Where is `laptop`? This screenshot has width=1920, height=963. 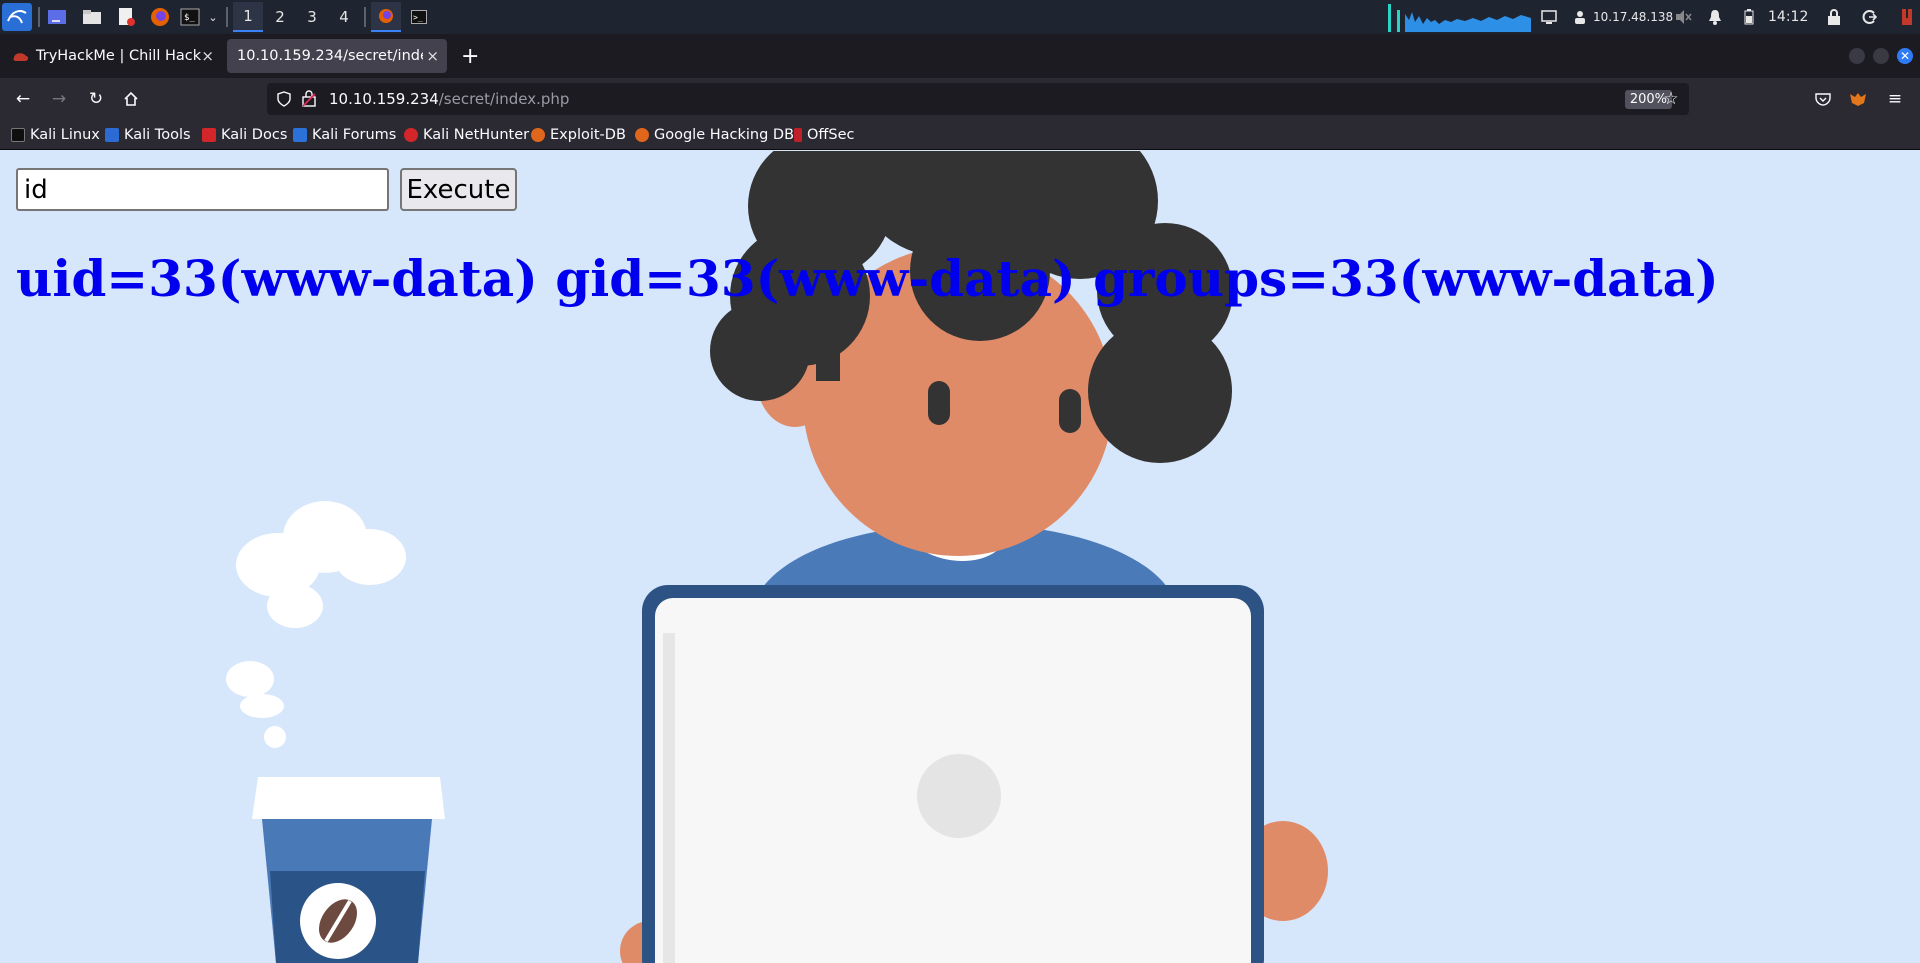
laptop is located at coordinates (953, 774).